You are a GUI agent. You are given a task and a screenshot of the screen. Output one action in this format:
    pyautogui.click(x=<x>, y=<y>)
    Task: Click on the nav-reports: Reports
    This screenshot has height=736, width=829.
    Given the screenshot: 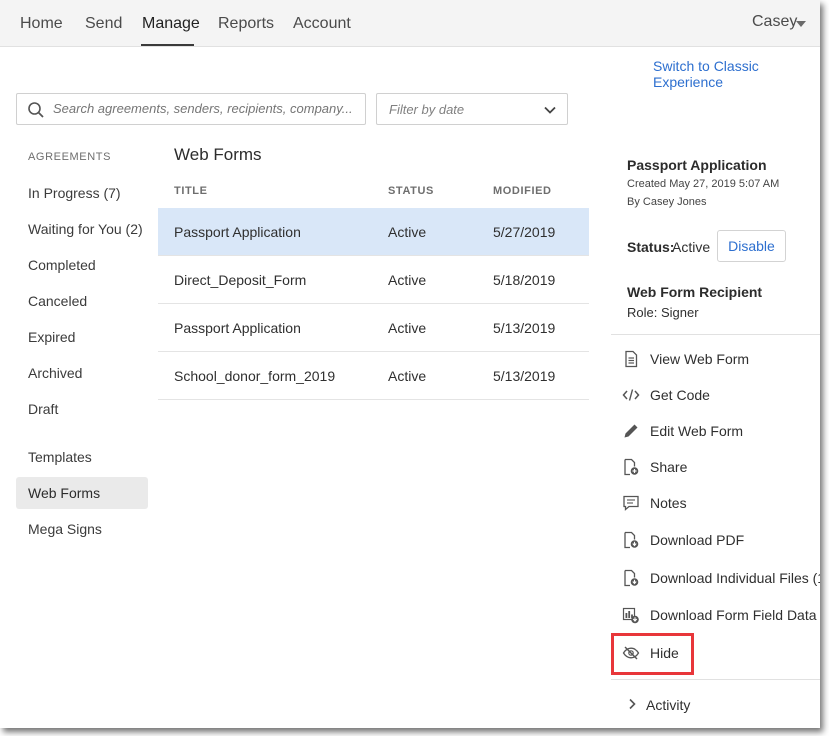 What is the action you would take?
    pyautogui.click(x=246, y=24)
    